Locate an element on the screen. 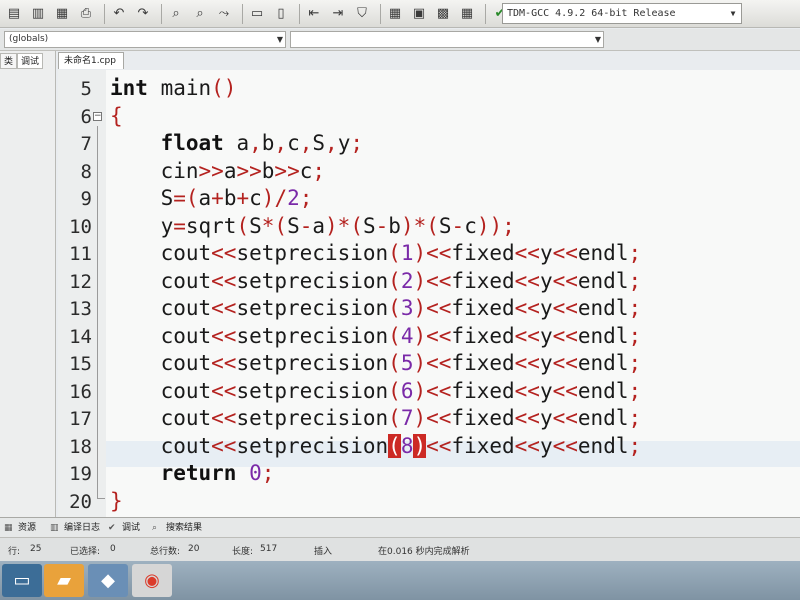 This screenshot has height=600, width=800. code-token: () is located at coordinates (224, 88).